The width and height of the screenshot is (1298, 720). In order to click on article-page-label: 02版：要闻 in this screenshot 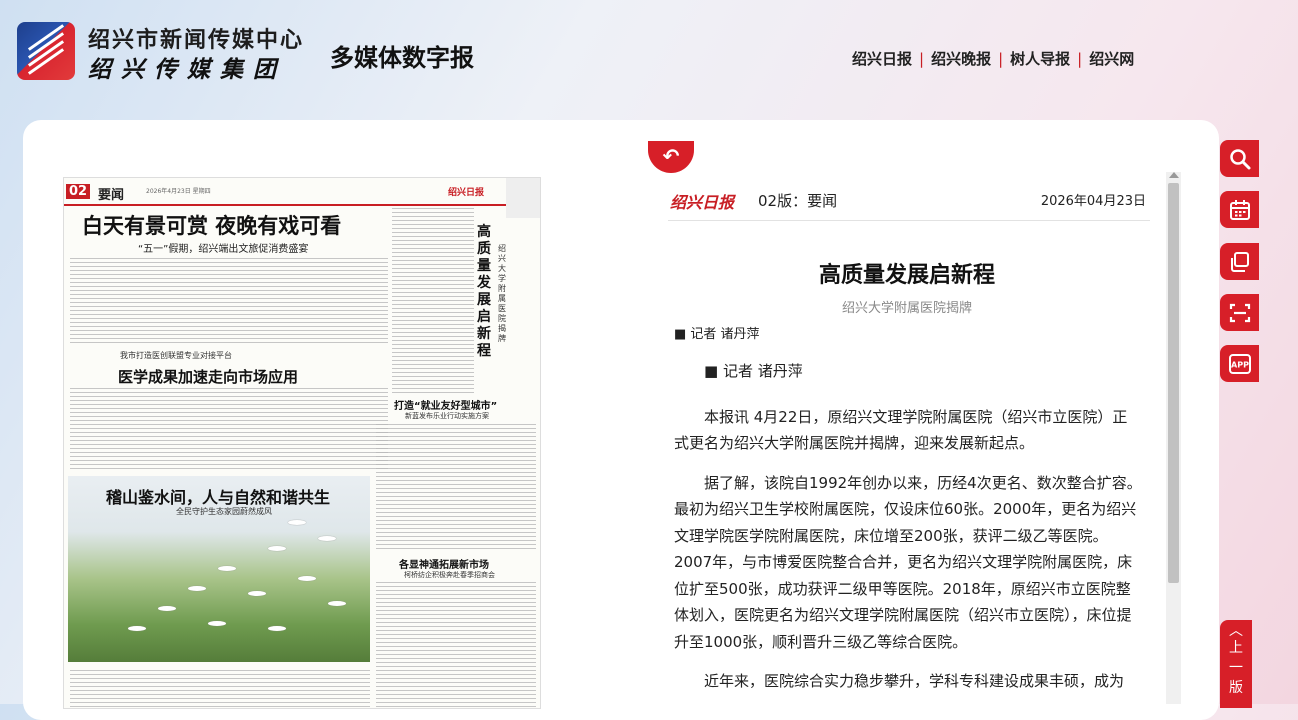, I will do `click(798, 201)`.